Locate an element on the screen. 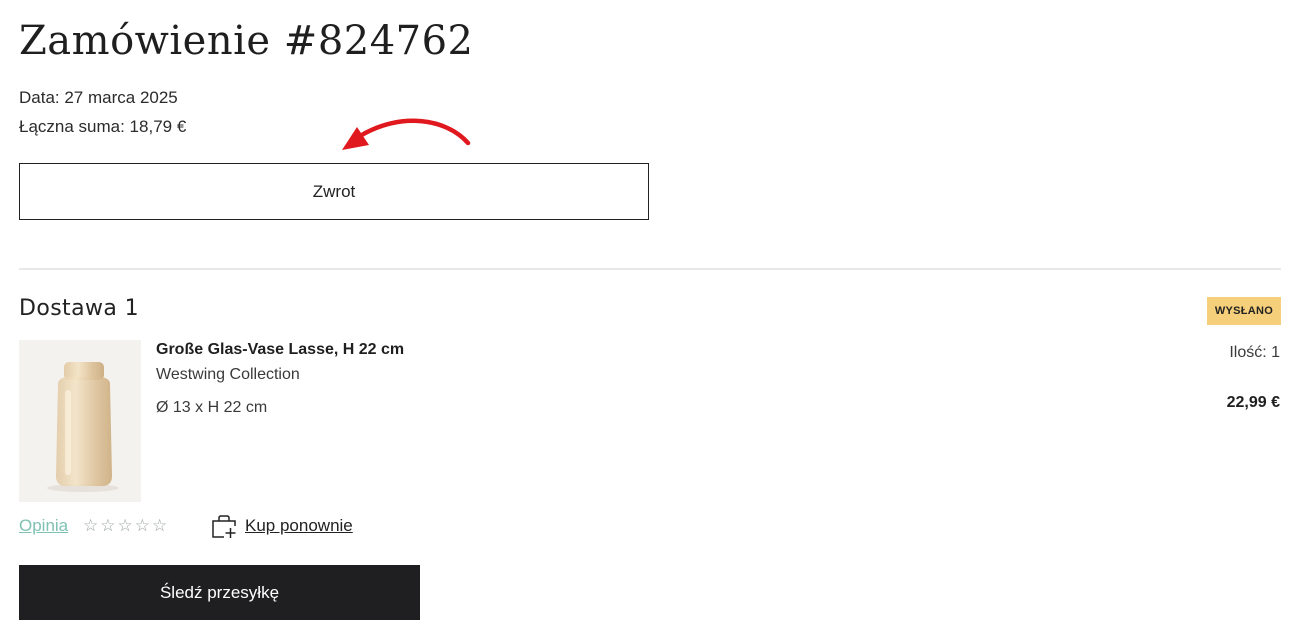  product-quantity: Ilość: 1 is located at coordinates (1254, 352).